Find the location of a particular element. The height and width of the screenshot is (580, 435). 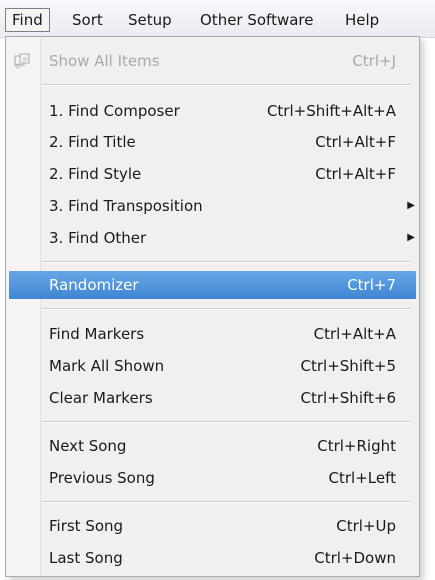

menu-item-label: 3. Find Transposition is located at coordinates (126, 206).